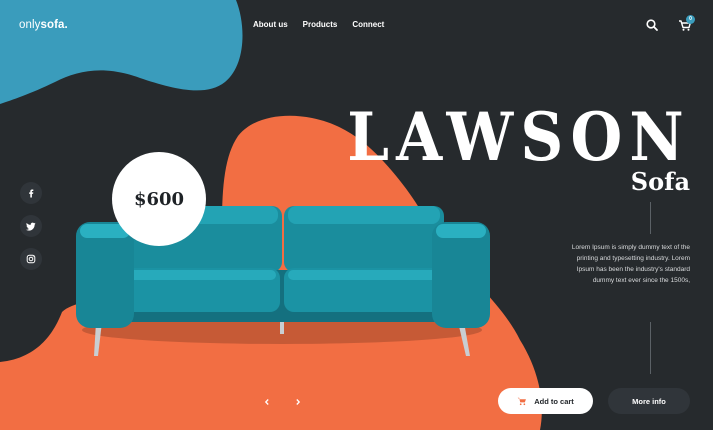 The height and width of the screenshot is (430, 713). I want to click on divider-line-bottom, so click(650, 348).